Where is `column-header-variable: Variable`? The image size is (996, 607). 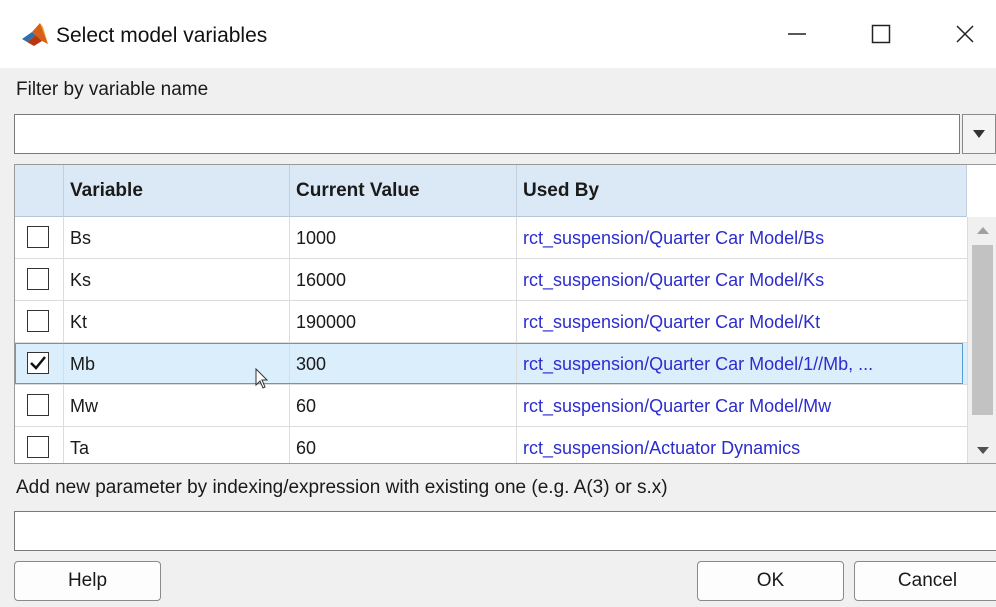 column-header-variable: Variable is located at coordinates (177, 191).